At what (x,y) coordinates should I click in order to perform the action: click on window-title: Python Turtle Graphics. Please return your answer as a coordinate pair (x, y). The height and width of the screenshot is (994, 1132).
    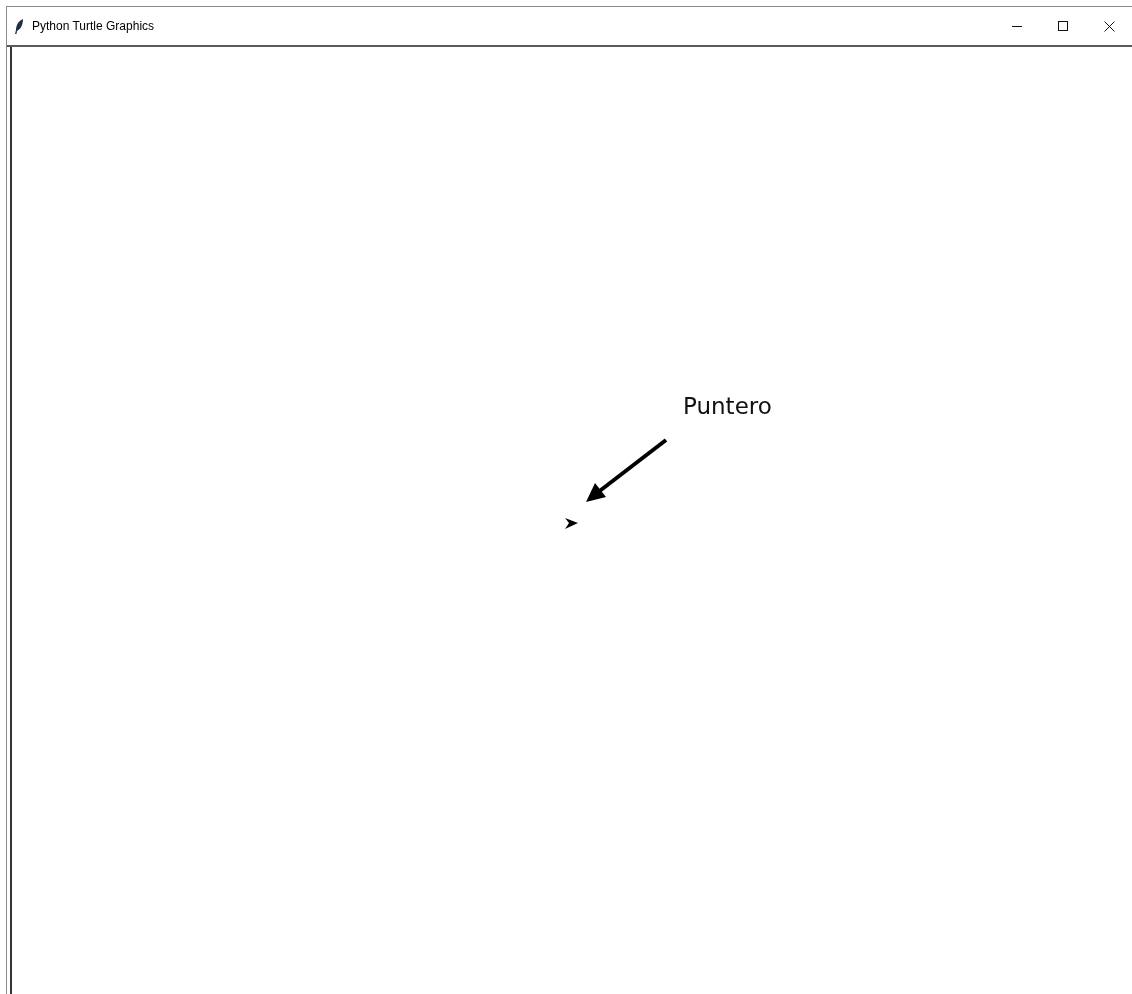
    Looking at the image, I should click on (93, 26).